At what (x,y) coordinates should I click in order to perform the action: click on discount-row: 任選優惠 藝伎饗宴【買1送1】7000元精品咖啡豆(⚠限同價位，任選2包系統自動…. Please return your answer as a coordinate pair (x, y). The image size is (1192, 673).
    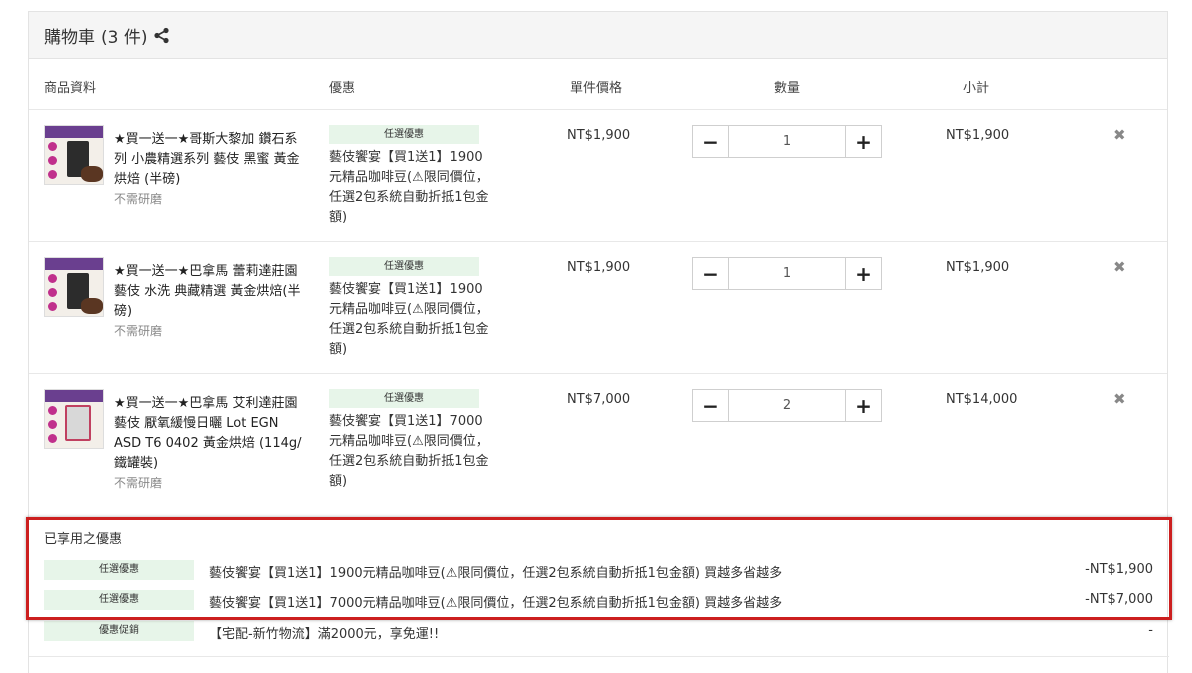
    Looking at the image, I should click on (599, 601).